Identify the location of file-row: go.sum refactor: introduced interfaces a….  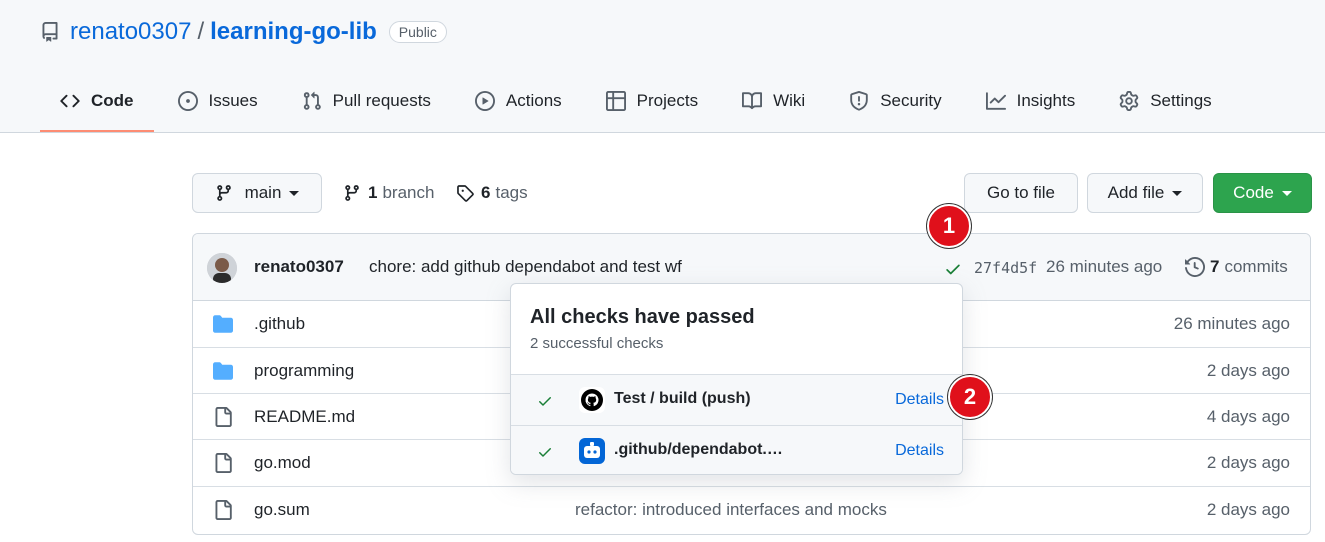
(751, 509).